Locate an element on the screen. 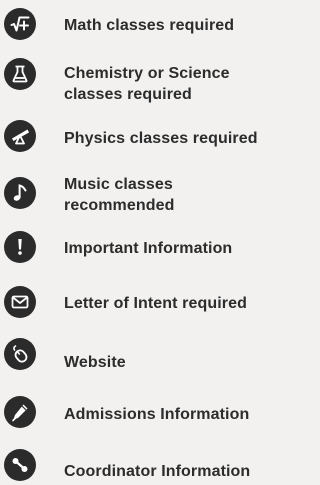 This screenshot has width=320, height=485. legend-item-coordinator: Coordinator Information is located at coordinates (142, 467).